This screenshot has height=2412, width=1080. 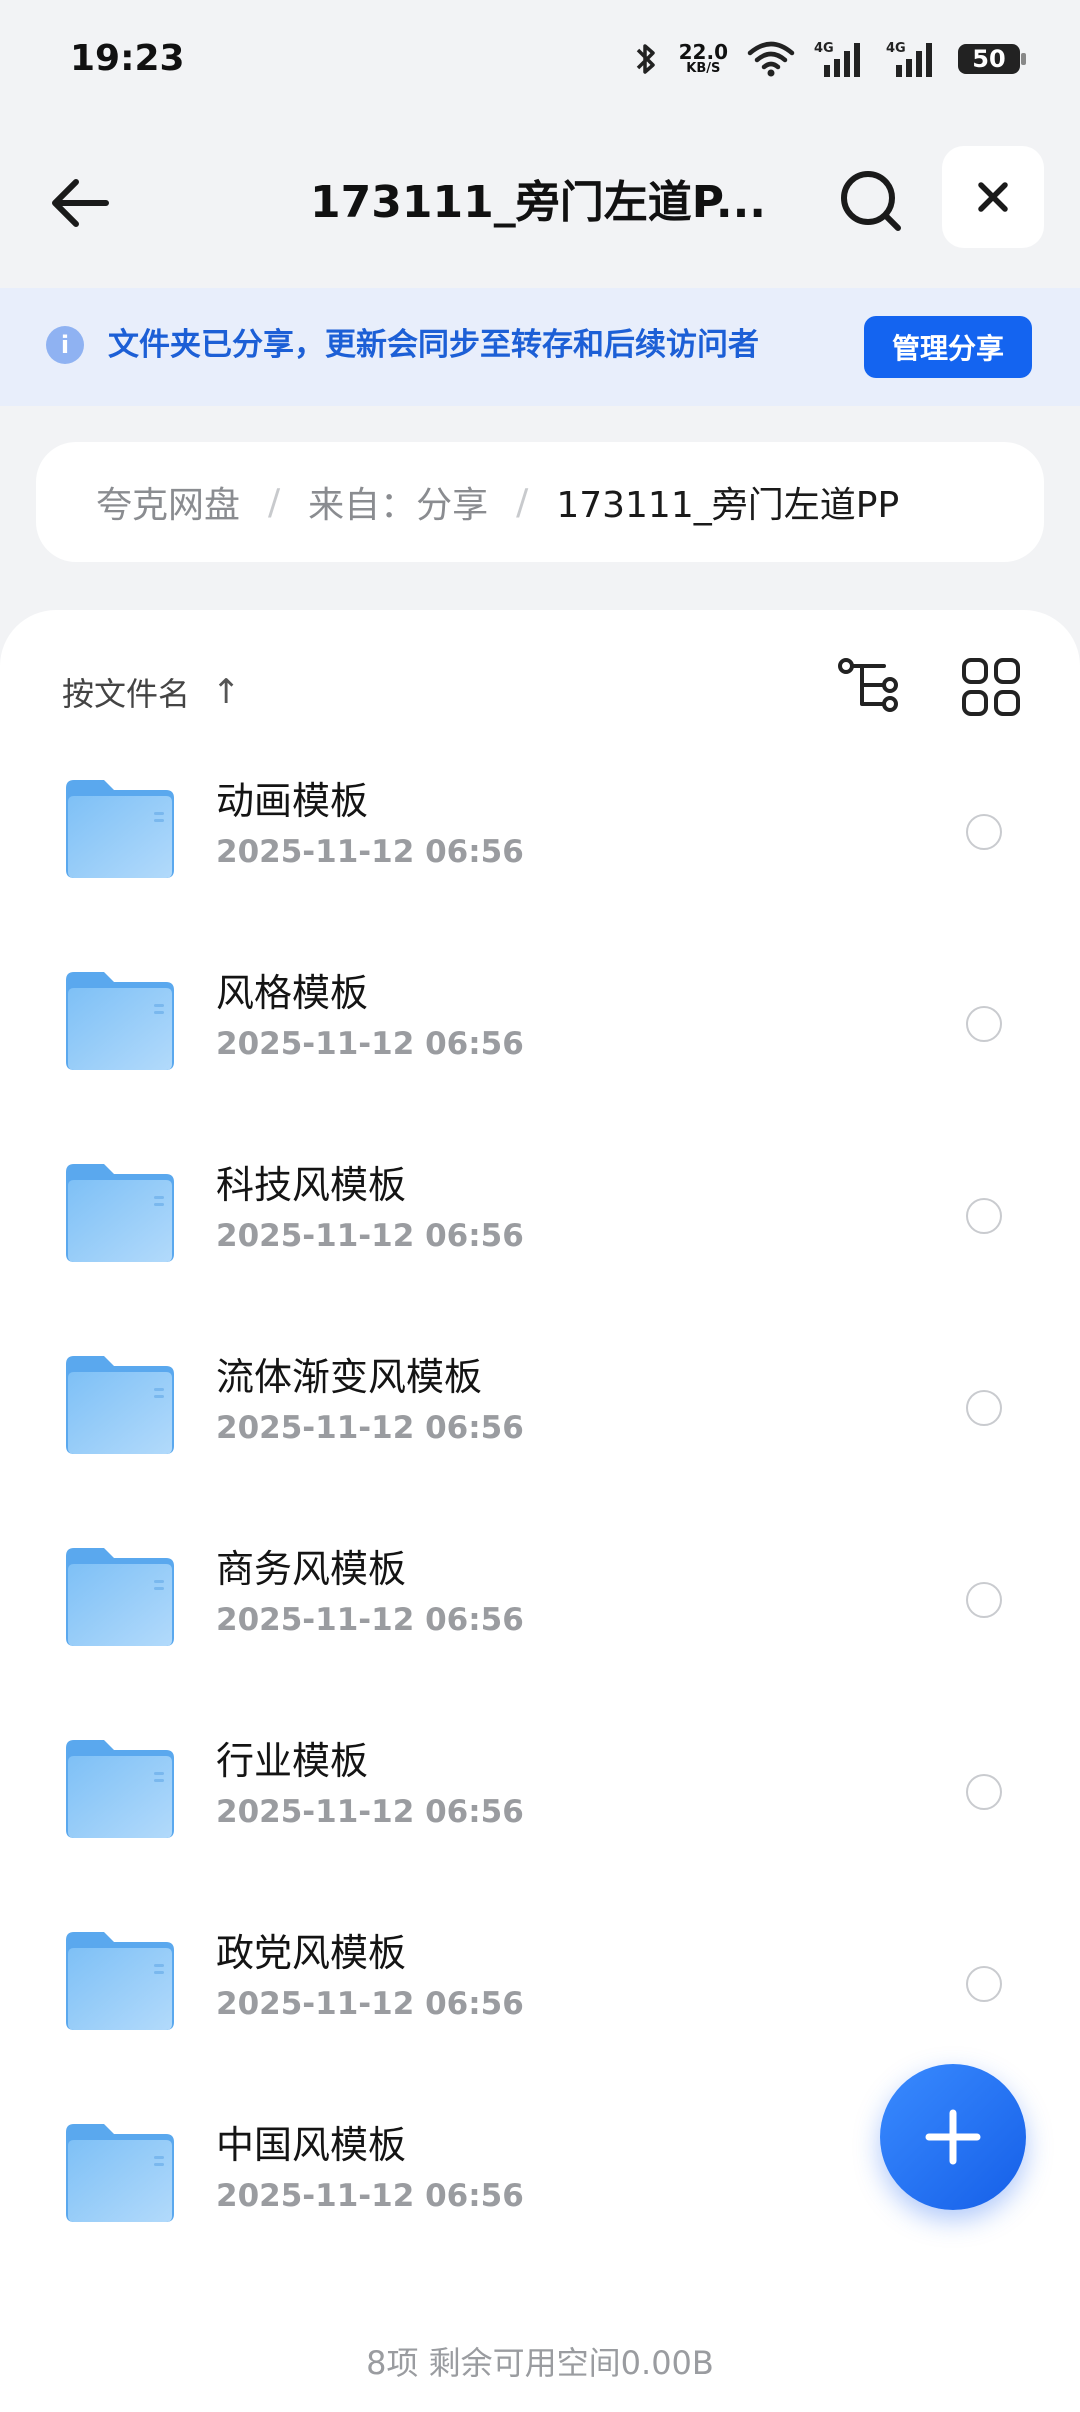 I want to click on file-row: 动画模板 2025-11-12 06:56, so click(x=540, y=840).